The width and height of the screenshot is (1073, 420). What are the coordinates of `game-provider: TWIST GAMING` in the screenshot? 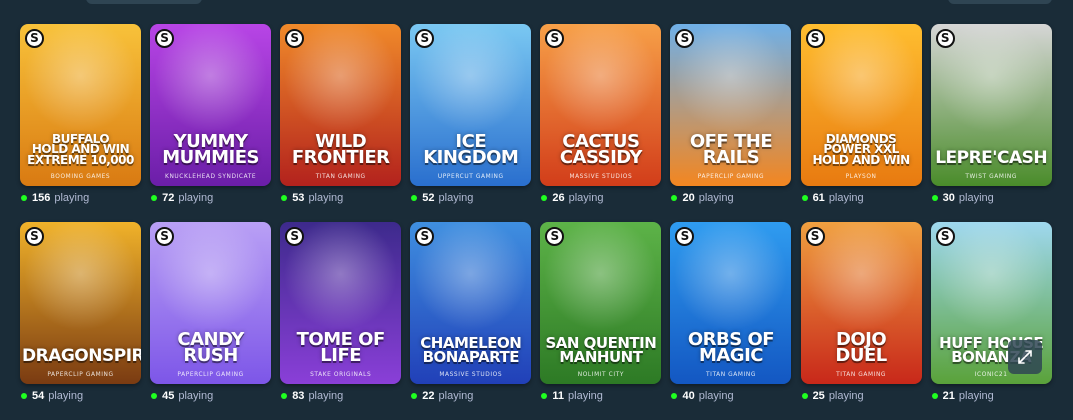 It's located at (991, 176).